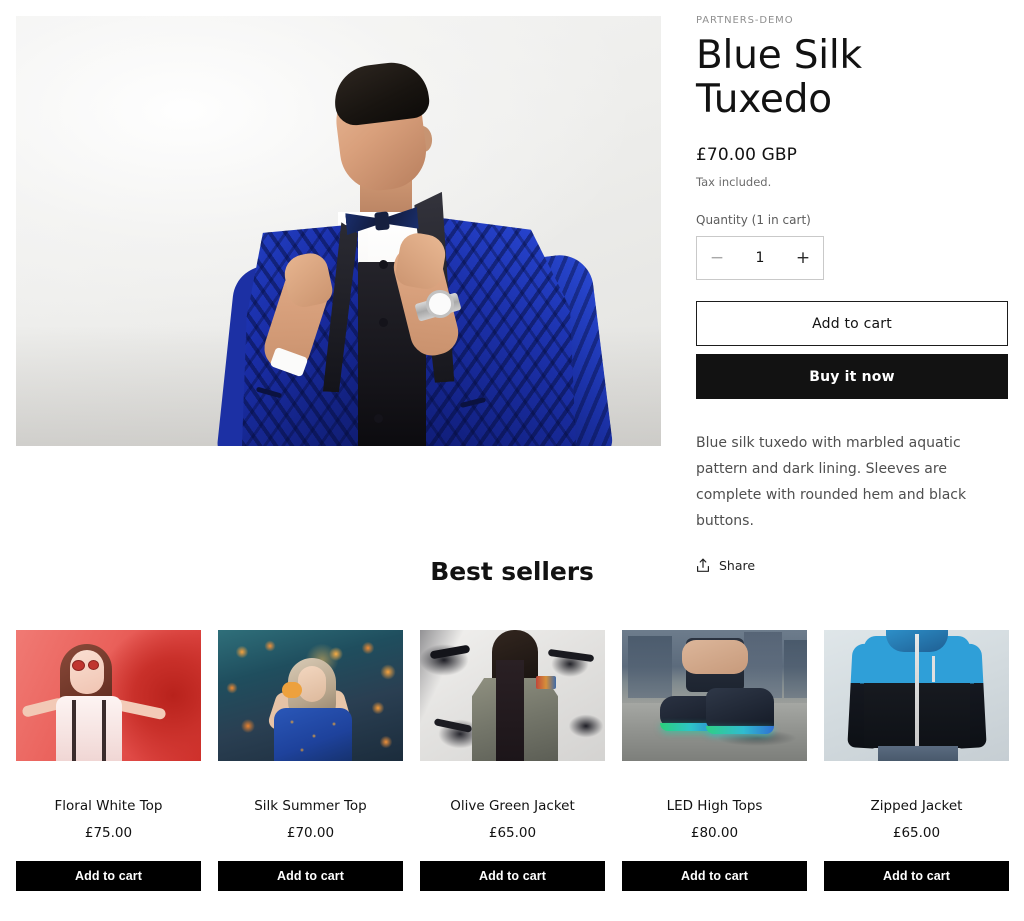  I want to click on zipped-jacket-photo, so click(916, 695).